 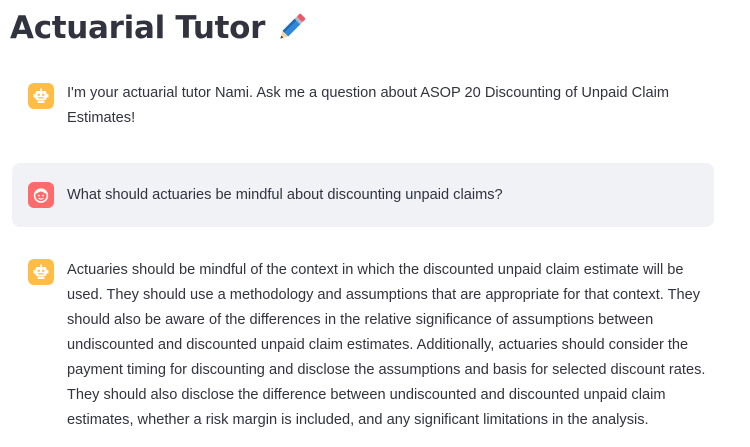 I want to click on user-face-icon, so click(x=41, y=195).